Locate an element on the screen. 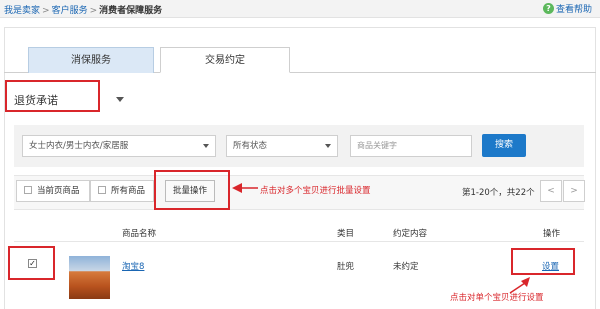 The image size is (600, 309). single-hint-text: 点击对单个宝贝进行设置 is located at coordinates (497, 298).